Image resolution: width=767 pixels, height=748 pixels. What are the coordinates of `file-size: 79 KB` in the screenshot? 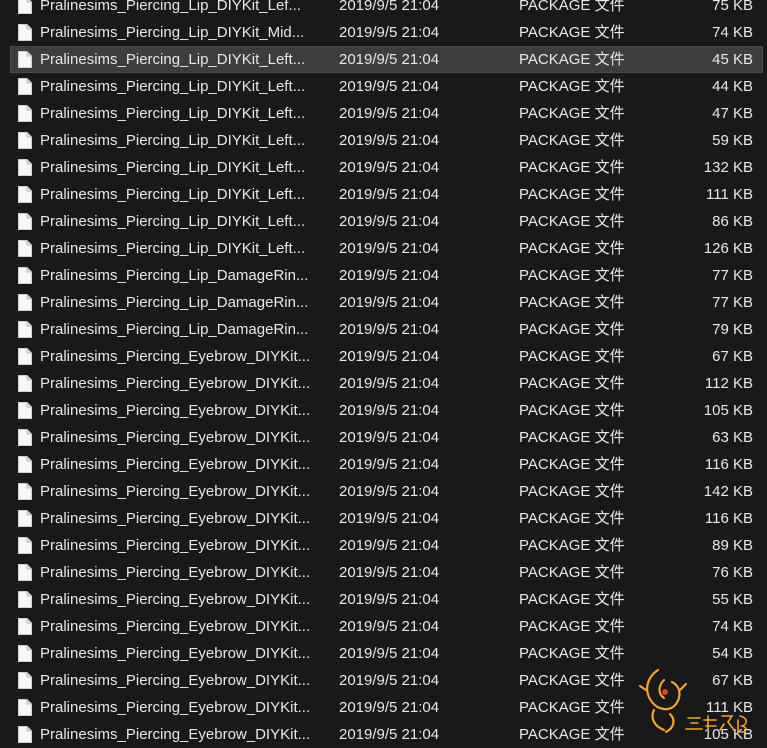 It's located at (732, 329).